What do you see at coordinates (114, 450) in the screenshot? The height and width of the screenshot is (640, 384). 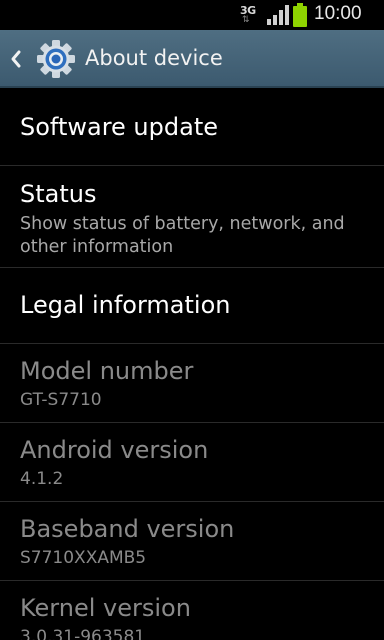 I see `item-title: Android version` at bounding box center [114, 450].